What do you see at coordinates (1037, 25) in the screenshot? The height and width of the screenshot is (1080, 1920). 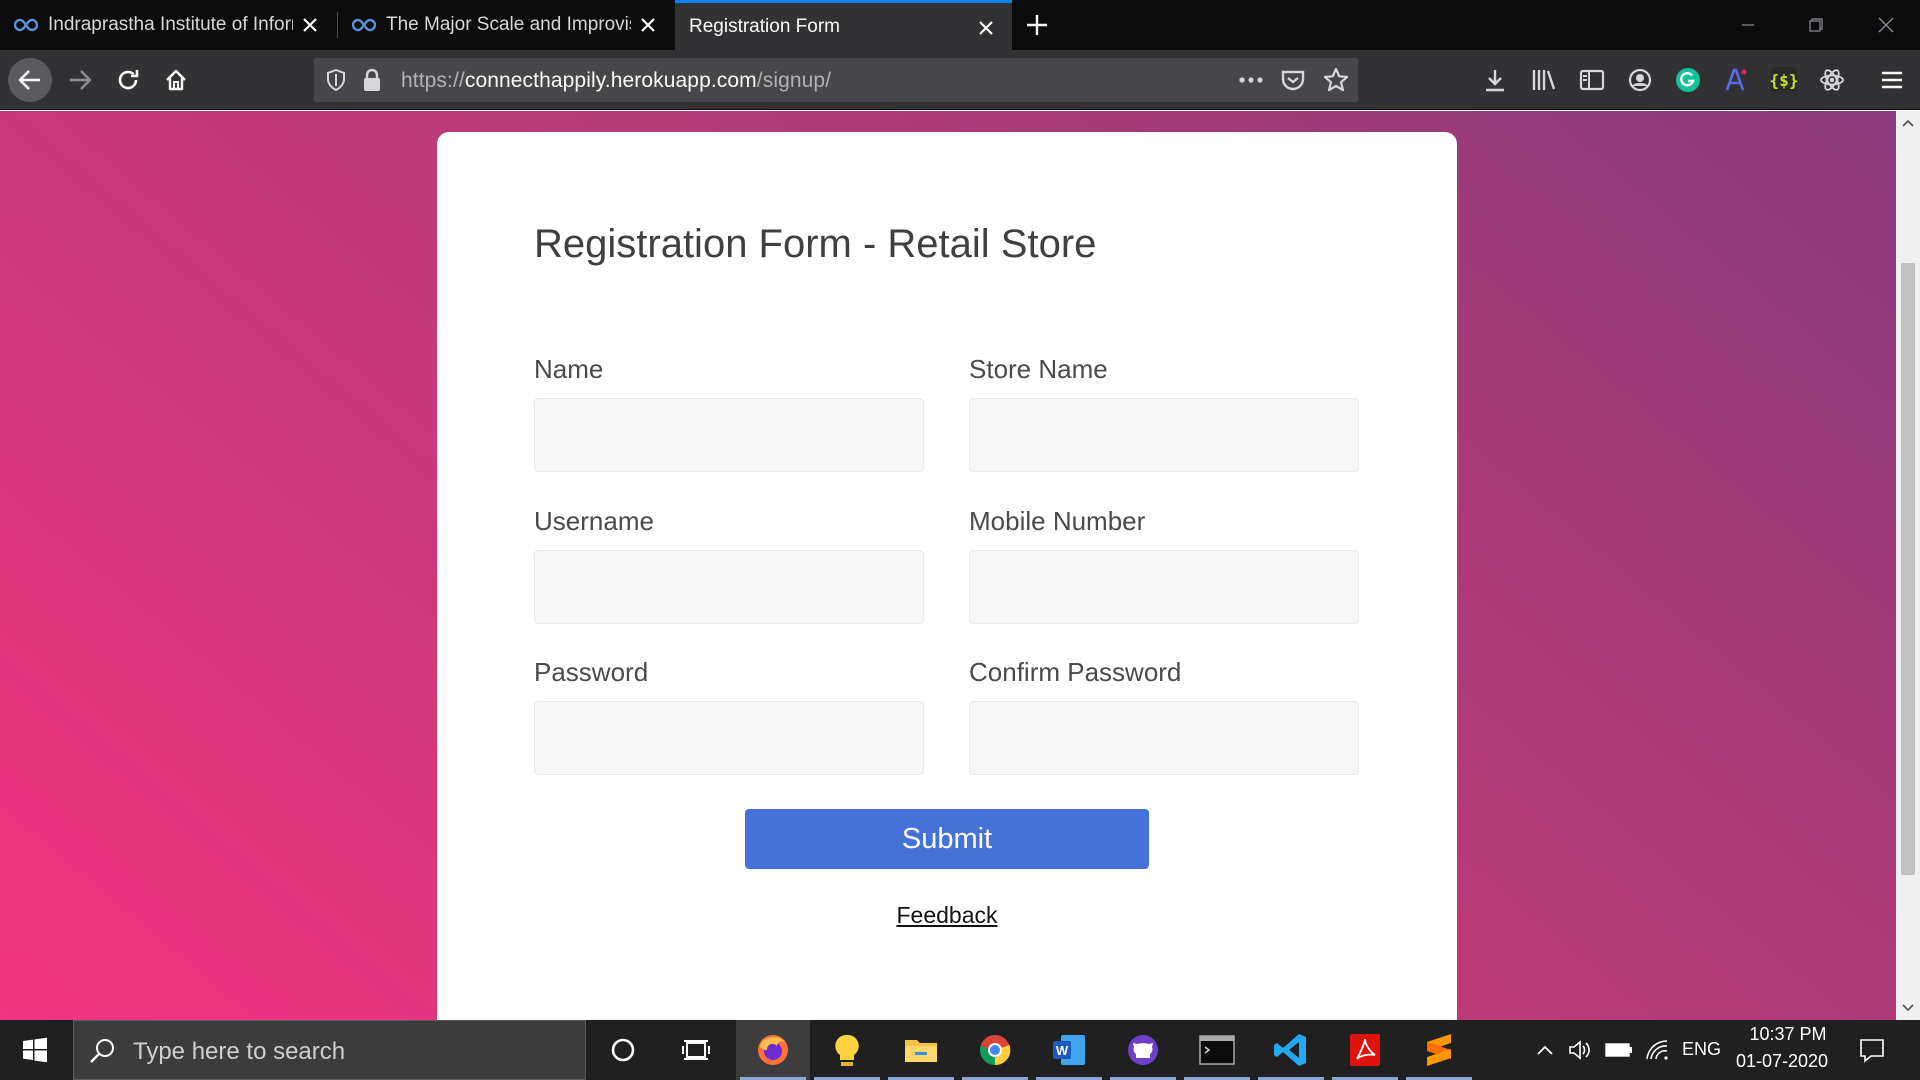 I see `new-tab-button` at bounding box center [1037, 25].